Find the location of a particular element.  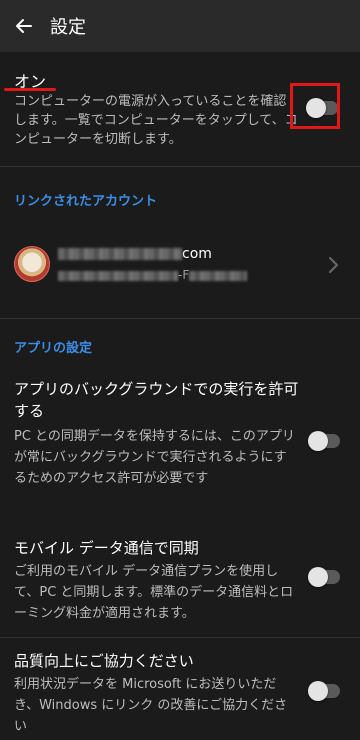

annotation-underline is located at coordinates (30, 89).